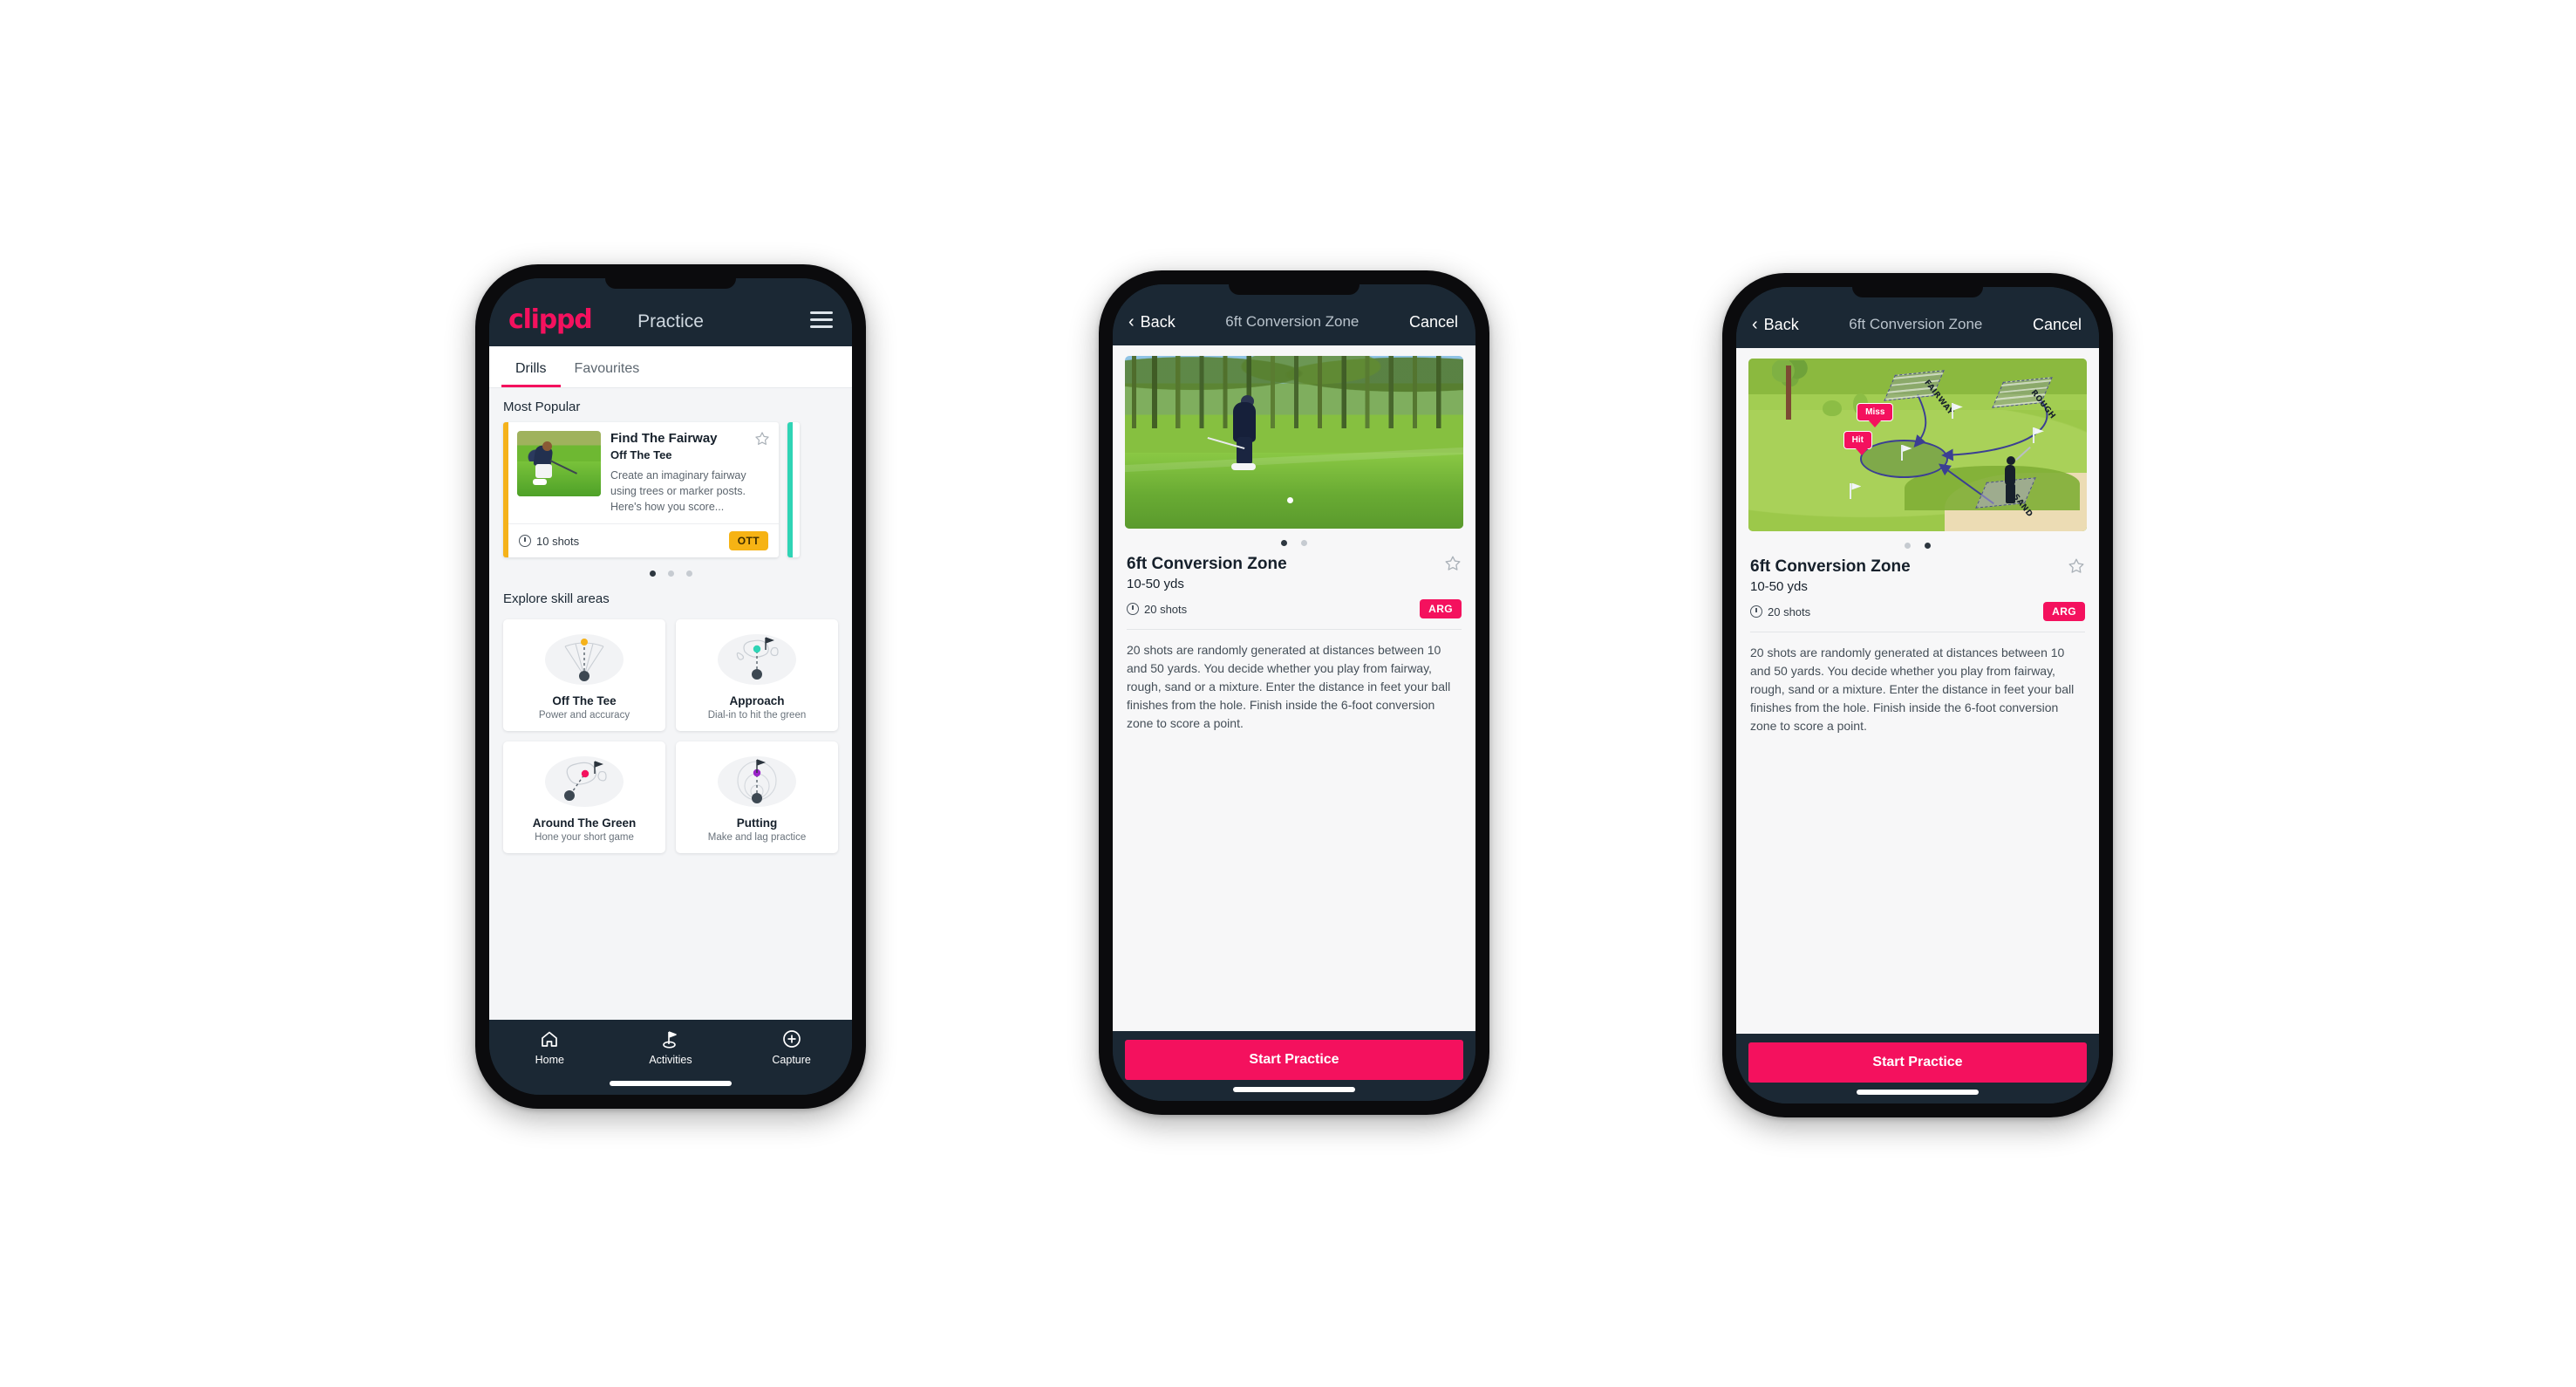  I want to click on skill-card-putting: Putting Make and lag practice, so click(757, 798).